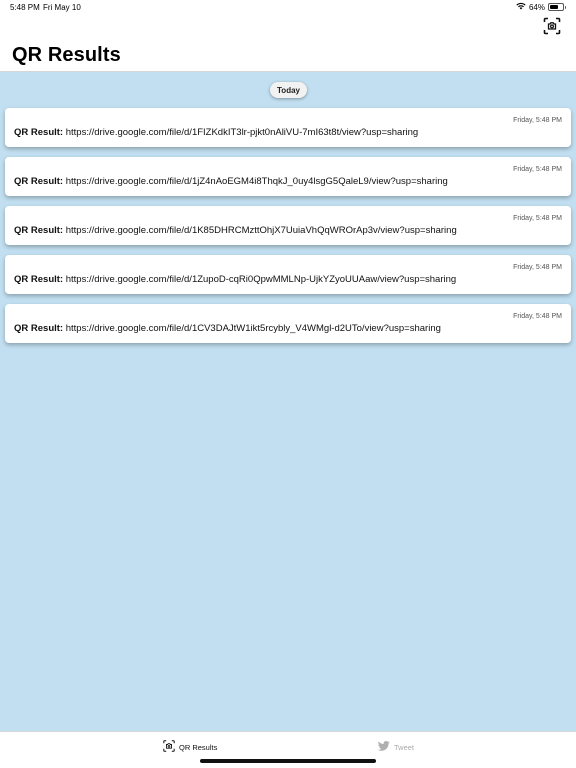  What do you see at coordinates (62, 7) in the screenshot?
I see `status-date: Fri May 10` at bounding box center [62, 7].